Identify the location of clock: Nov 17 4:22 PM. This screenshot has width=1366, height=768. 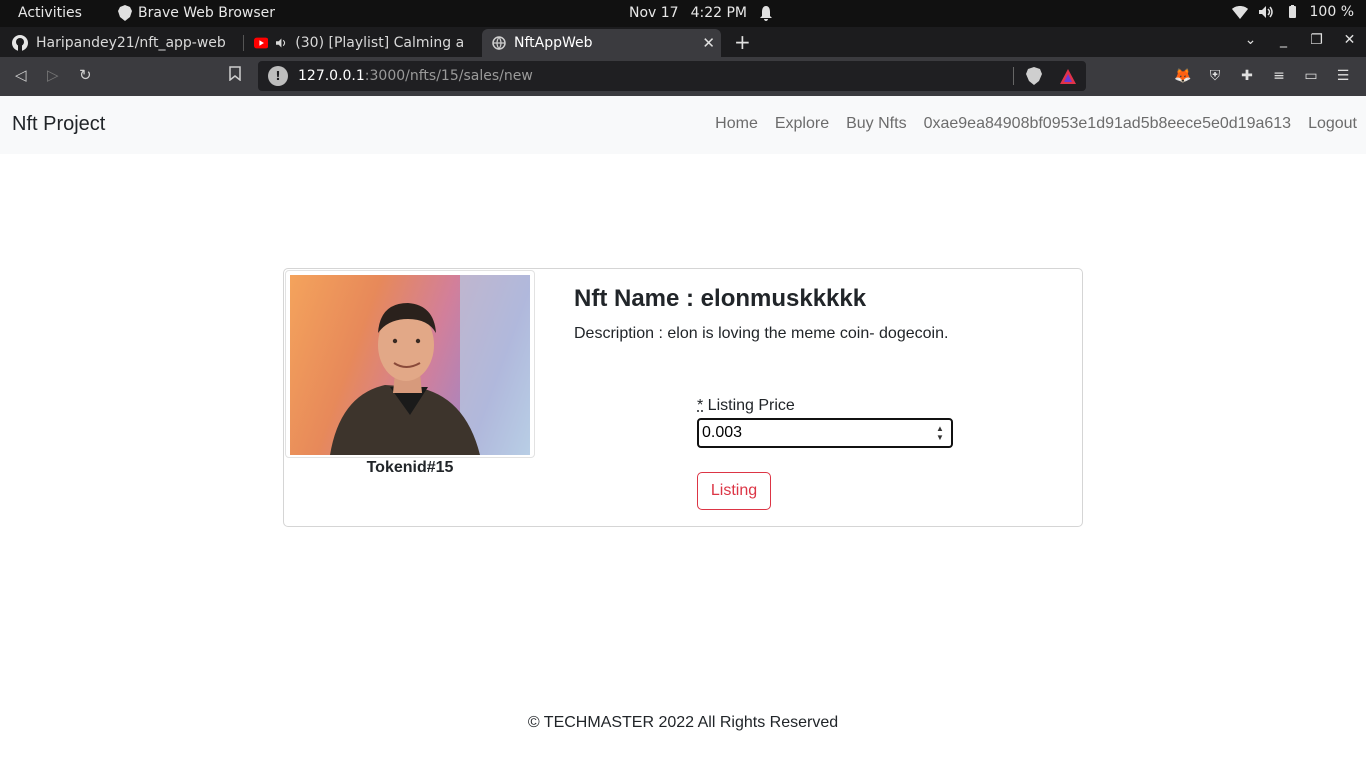
(701, 13).